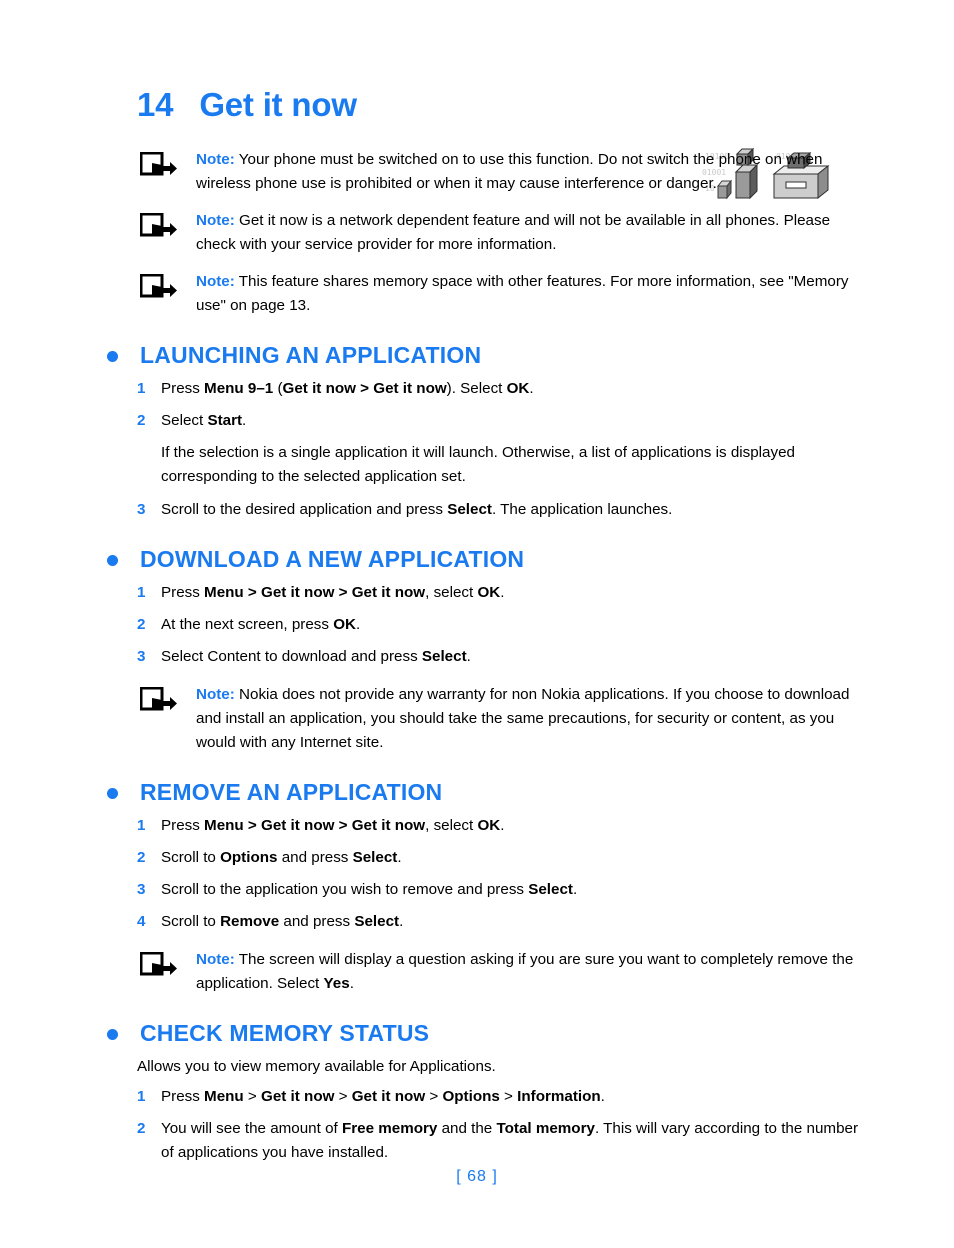 This screenshot has height=1248, width=954. What do you see at coordinates (477, 1176) in the screenshot?
I see `page-number: [ 68 ]` at bounding box center [477, 1176].